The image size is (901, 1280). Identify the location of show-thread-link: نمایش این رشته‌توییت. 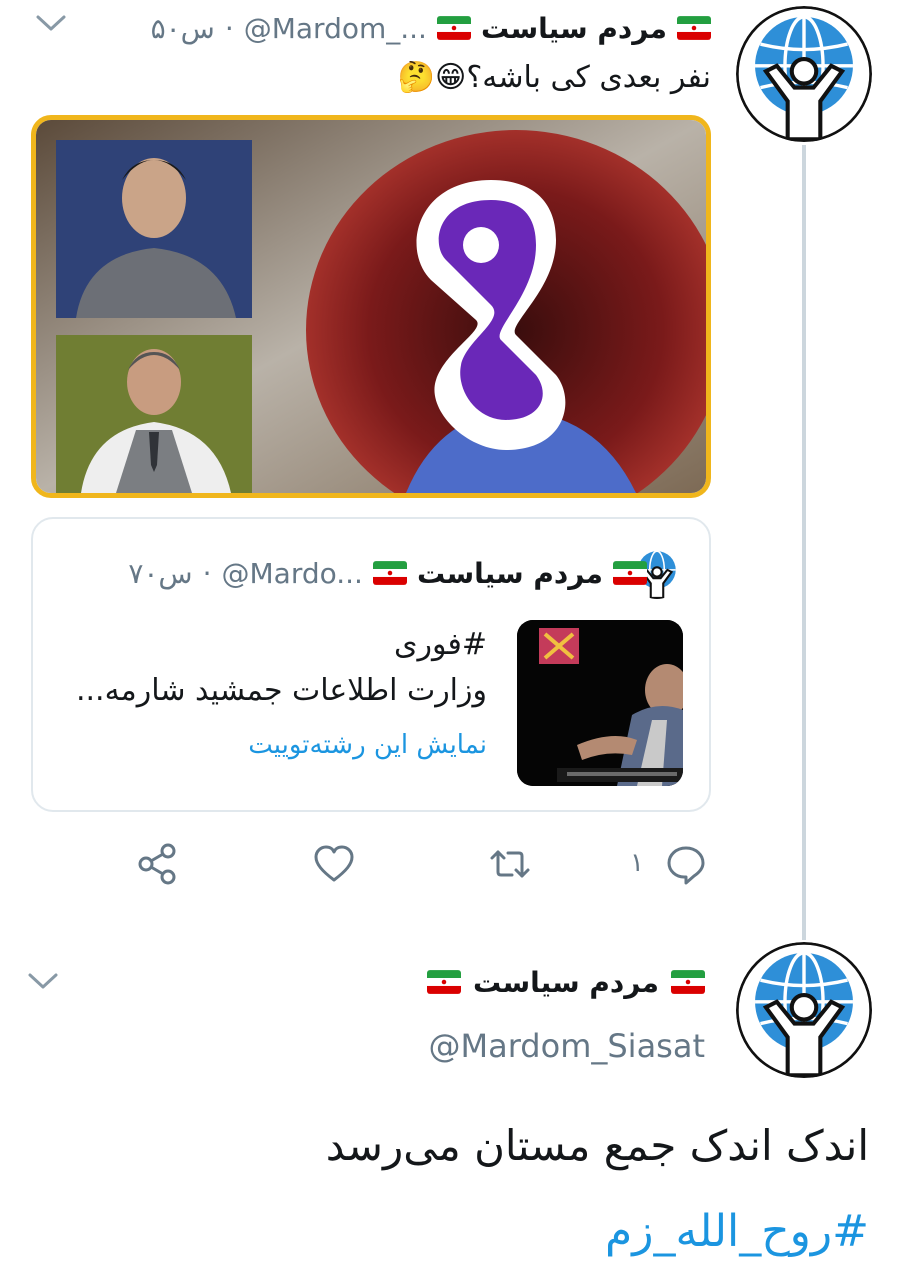
(367, 745).